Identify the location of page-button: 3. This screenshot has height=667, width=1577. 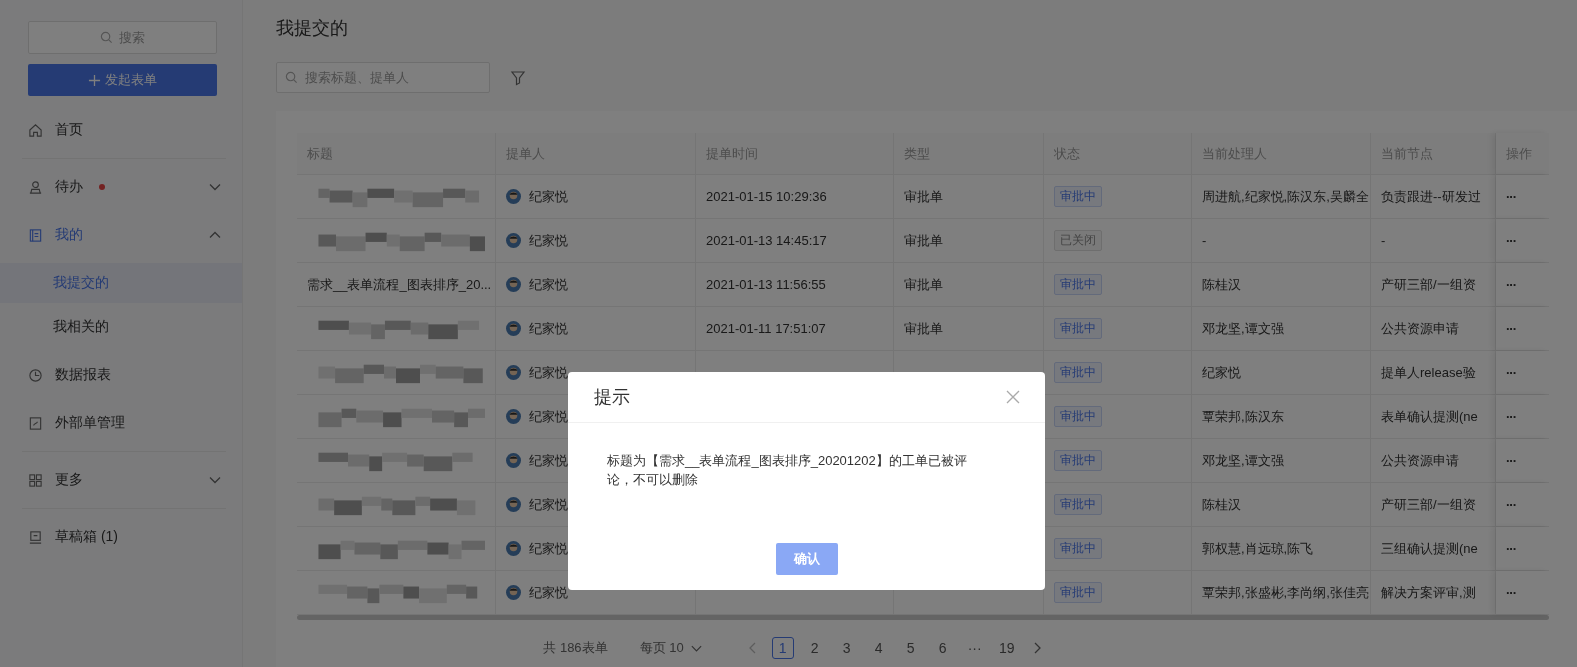
(846, 648).